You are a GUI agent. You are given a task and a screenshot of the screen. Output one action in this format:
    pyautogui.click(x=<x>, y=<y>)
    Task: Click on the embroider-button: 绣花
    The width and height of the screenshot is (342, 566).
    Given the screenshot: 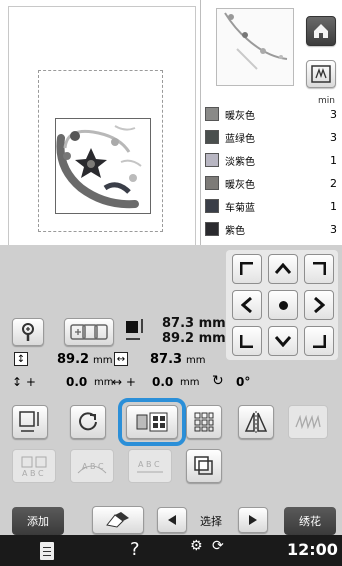 What is the action you would take?
    pyautogui.click(x=310, y=521)
    